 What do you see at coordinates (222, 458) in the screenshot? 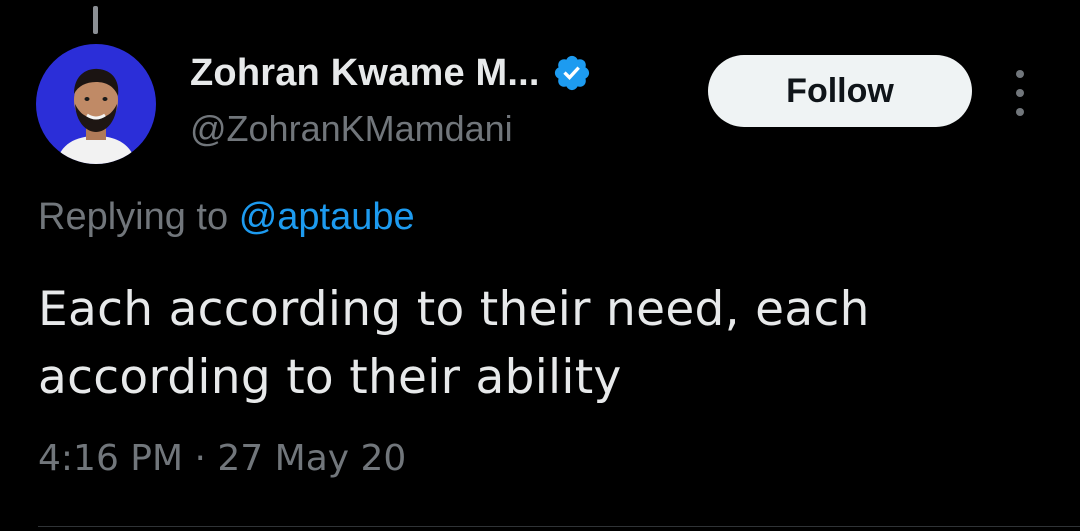
I see `tweet-timestamp: 4:16 PM · 27 May 20` at bounding box center [222, 458].